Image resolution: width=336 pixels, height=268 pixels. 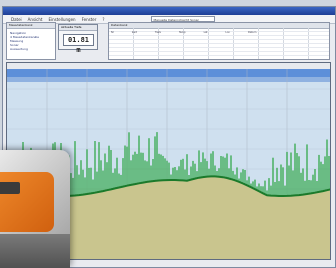 What do you see at coordinates (61, 19) in the screenshot?
I see `menu-item-settings: Einstellungen` at bounding box center [61, 19].